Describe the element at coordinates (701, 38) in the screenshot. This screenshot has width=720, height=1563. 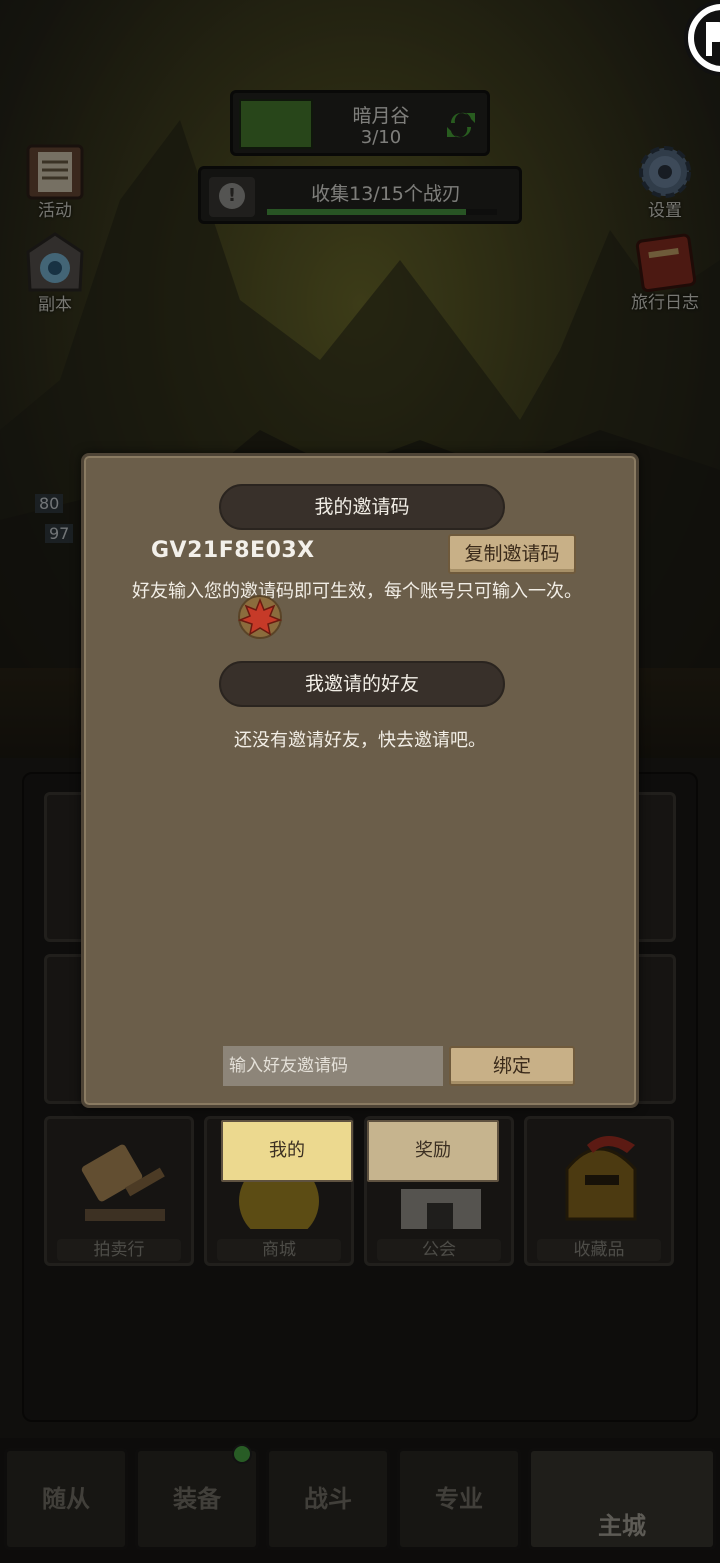
I see `app-logo-icon` at that location.